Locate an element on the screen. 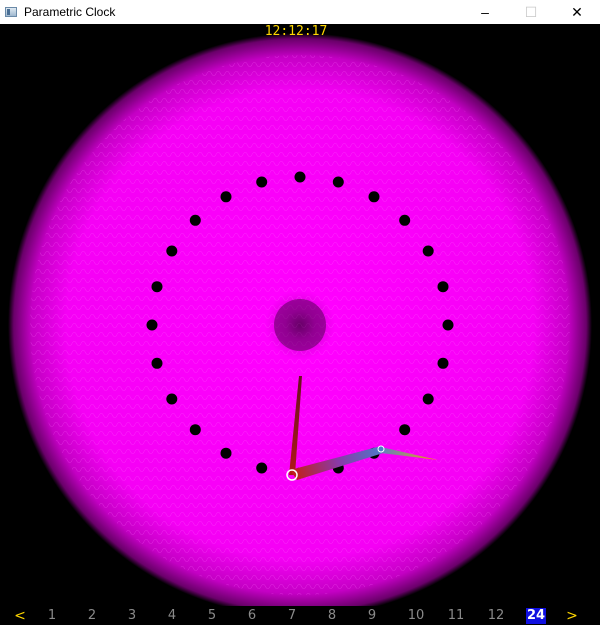 The width and height of the screenshot is (600, 625). maximize-button: ☐ is located at coordinates (531, 12).